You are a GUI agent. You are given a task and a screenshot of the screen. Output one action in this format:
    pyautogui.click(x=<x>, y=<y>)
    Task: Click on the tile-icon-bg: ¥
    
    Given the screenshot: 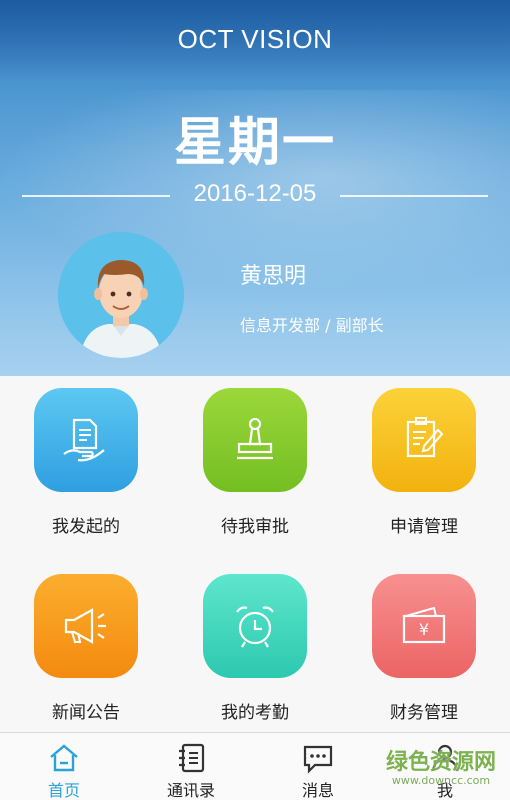 What is the action you would take?
    pyautogui.click(x=424, y=626)
    